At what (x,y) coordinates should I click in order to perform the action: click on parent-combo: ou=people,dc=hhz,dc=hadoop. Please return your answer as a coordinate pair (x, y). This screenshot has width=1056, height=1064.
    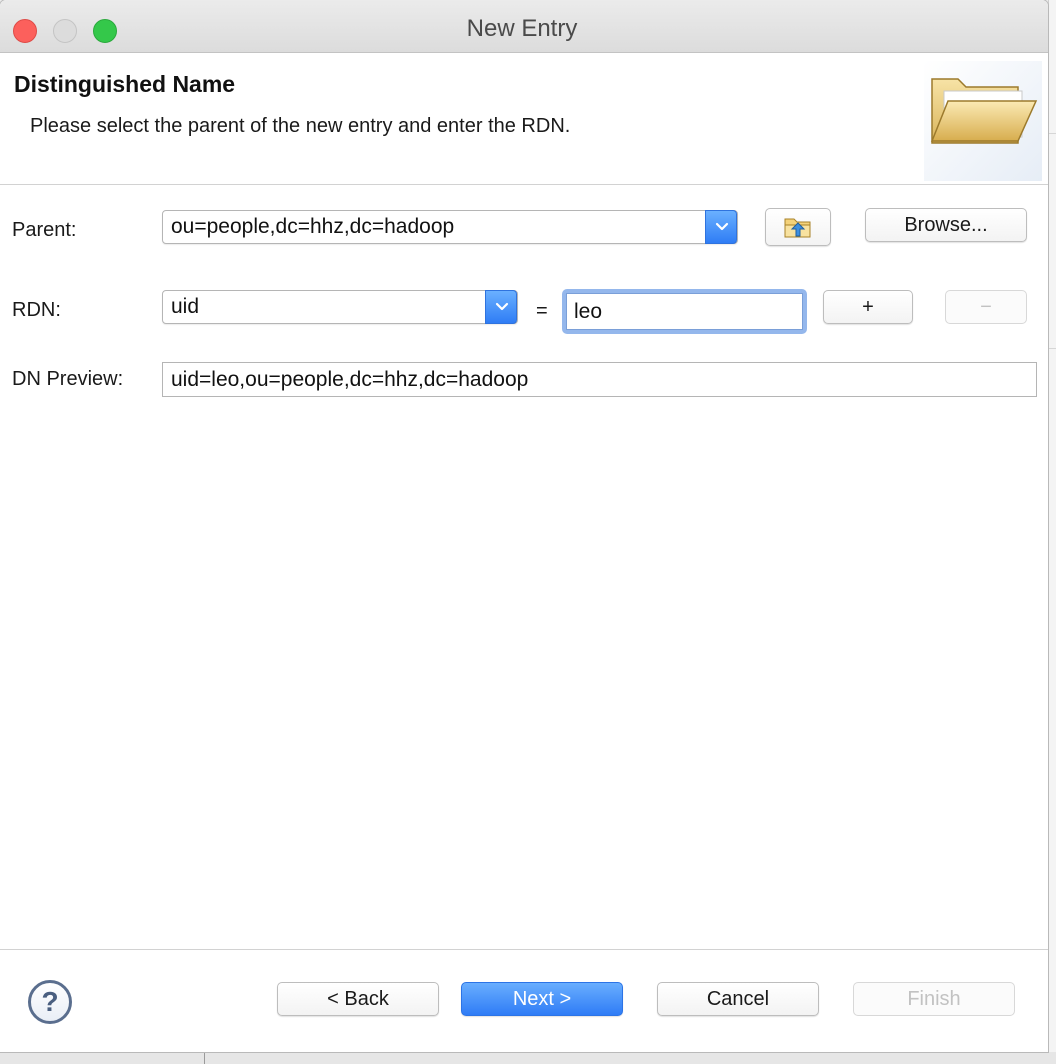
    Looking at the image, I should click on (450, 227).